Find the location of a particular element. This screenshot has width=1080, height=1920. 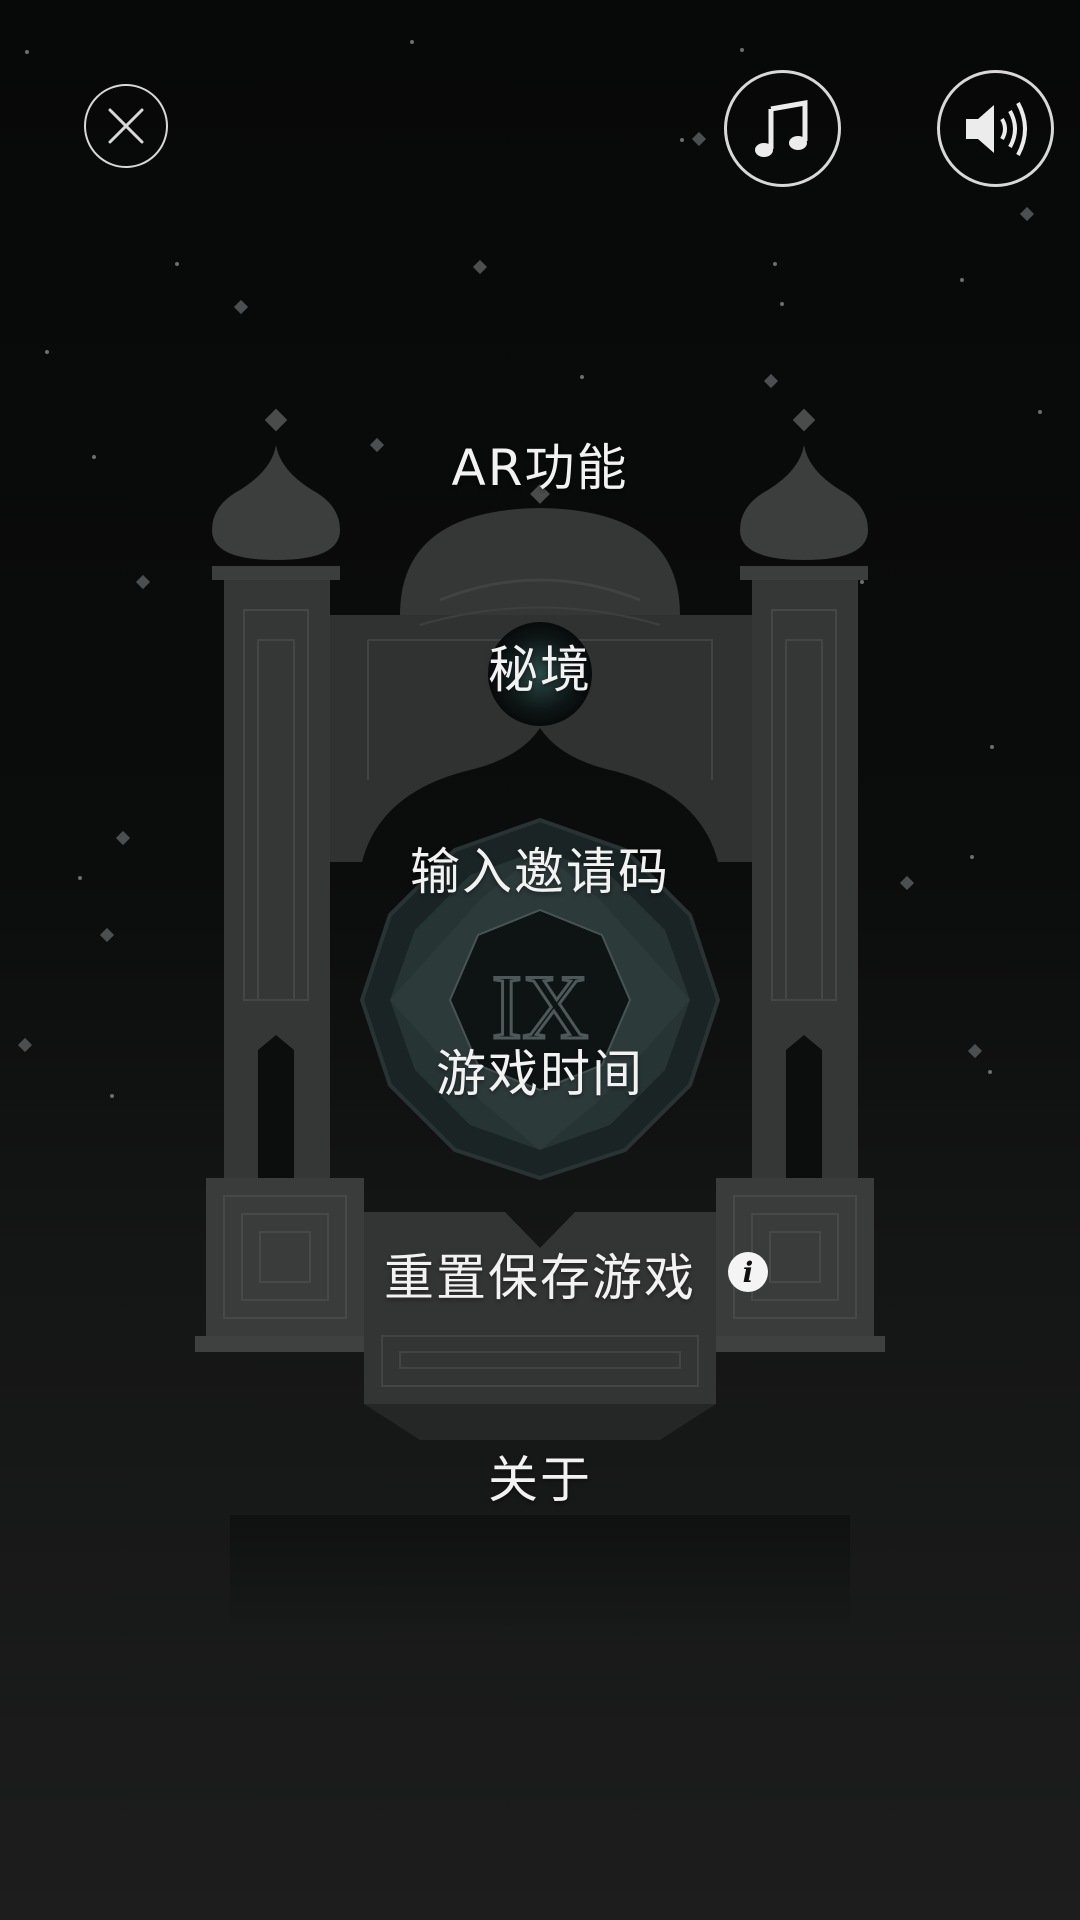

info-icon: i is located at coordinates (748, 1272).